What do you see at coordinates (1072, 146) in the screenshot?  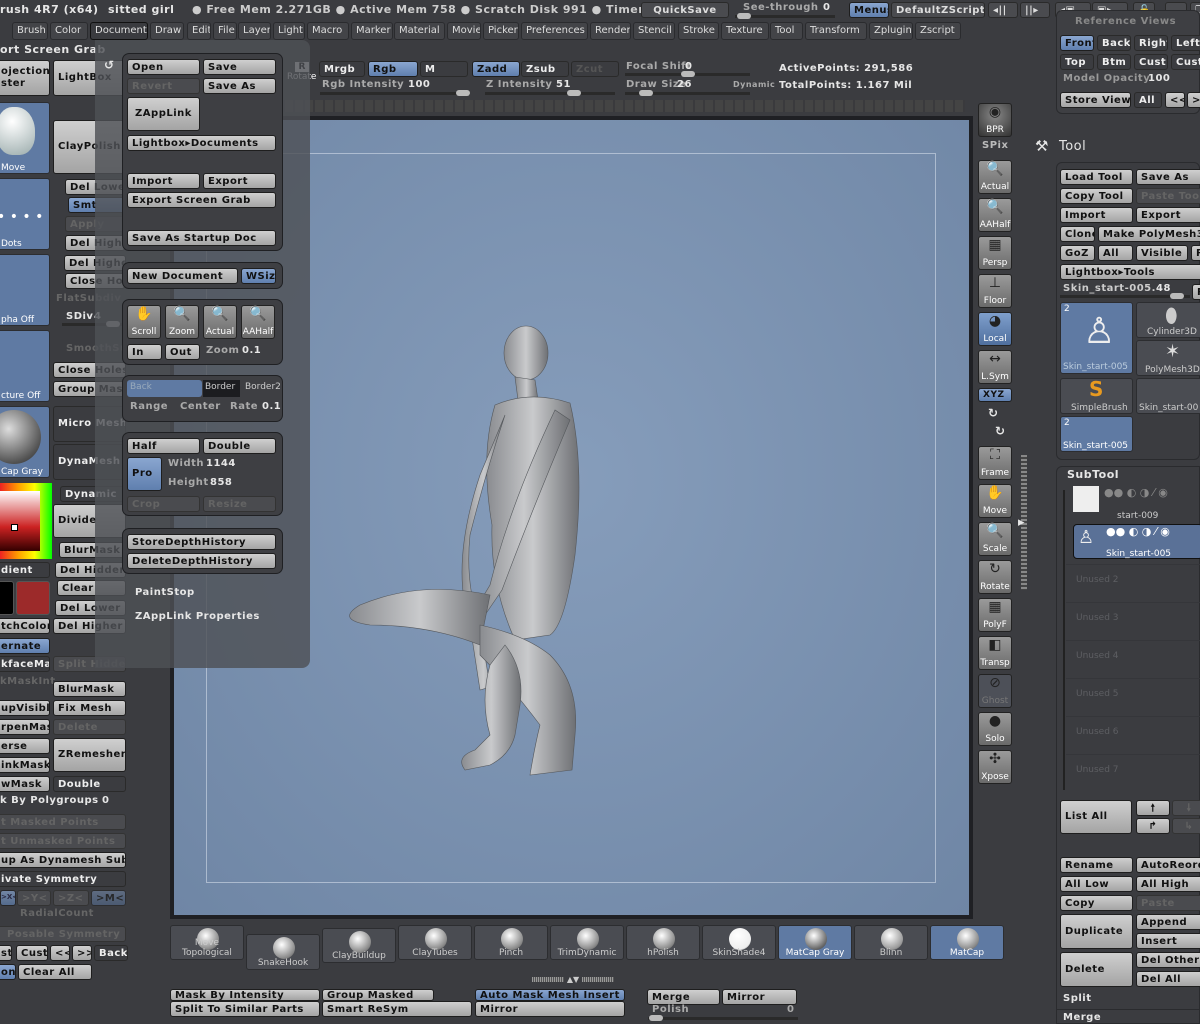 I see `tool-palette-title: Tool` at bounding box center [1072, 146].